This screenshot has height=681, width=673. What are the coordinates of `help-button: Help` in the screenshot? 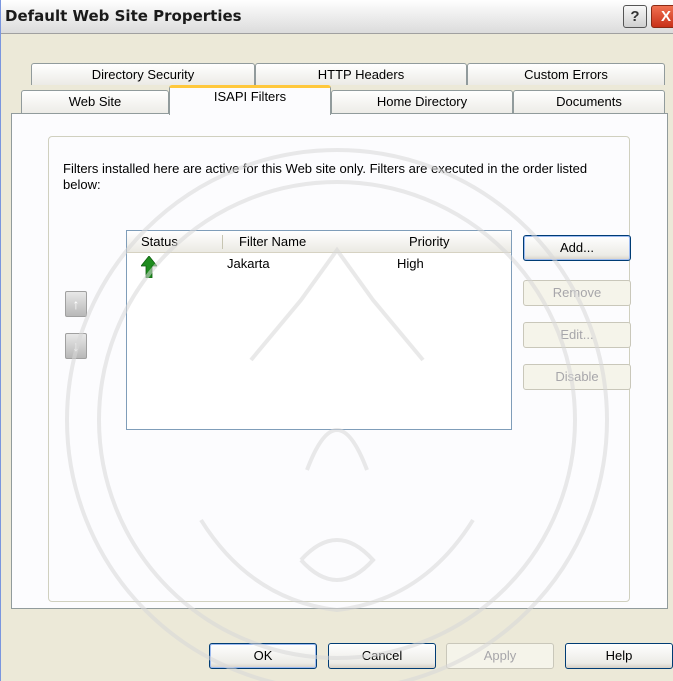 It's located at (619, 656).